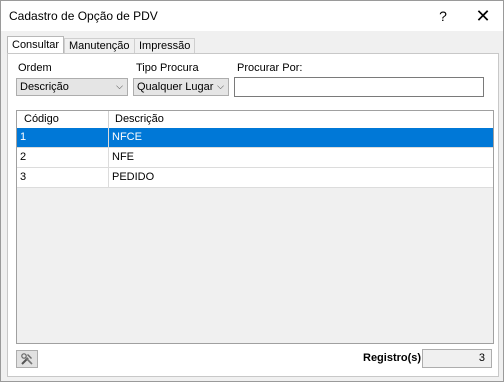 This screenshot has height=382, width=504. What do you see at coordinates (255, 158) in the screenshot?
I see `table-row: 2 NFE` at bounding box center [255, 158].